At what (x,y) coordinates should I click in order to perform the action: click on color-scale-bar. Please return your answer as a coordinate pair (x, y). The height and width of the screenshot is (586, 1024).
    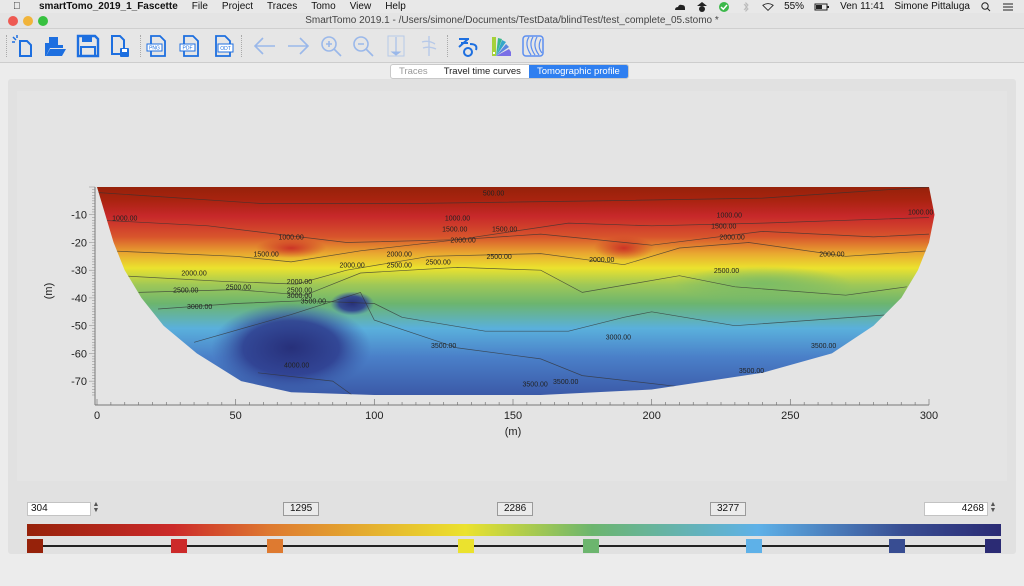
    Looking at the image, I should click on (514, 530).